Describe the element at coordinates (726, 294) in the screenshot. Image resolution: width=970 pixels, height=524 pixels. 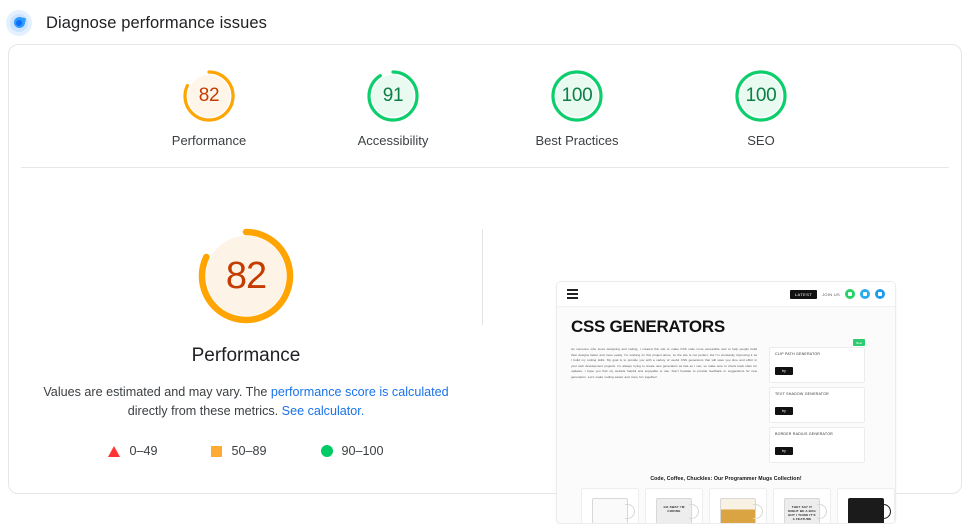
I see `preview-topbar: LATEST JOIN US` at that location.